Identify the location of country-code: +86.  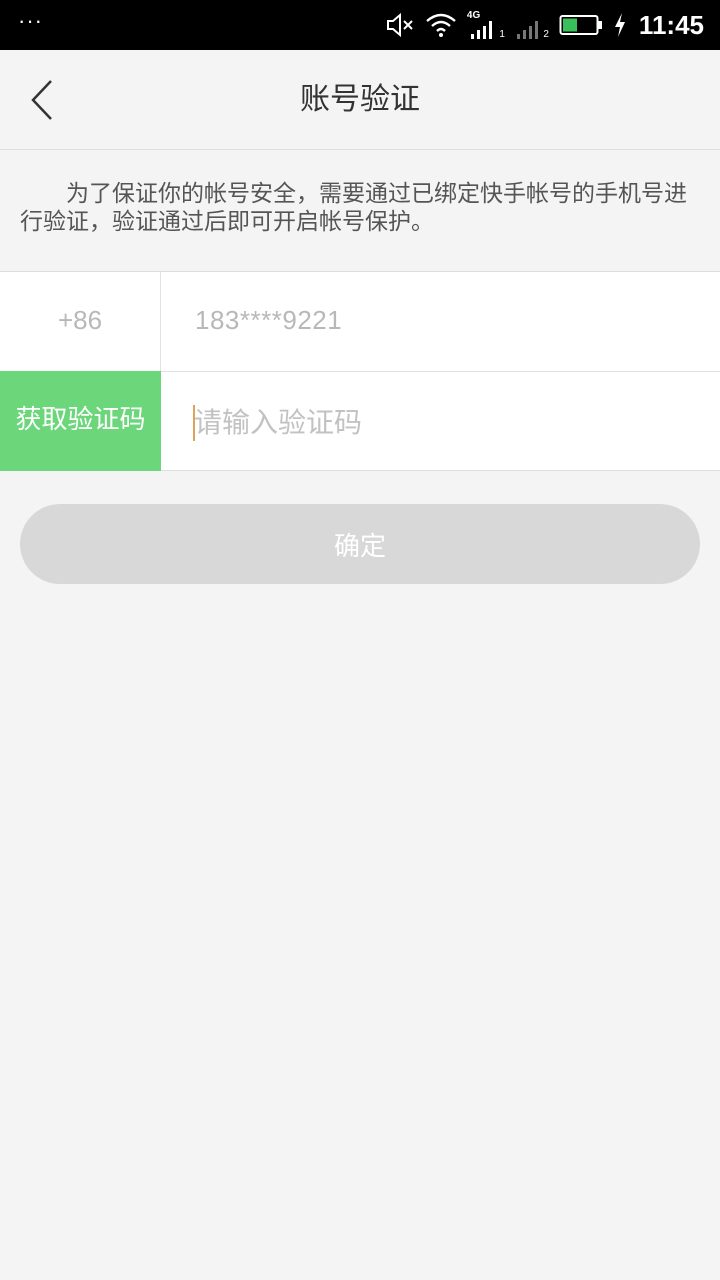
(80, 322).